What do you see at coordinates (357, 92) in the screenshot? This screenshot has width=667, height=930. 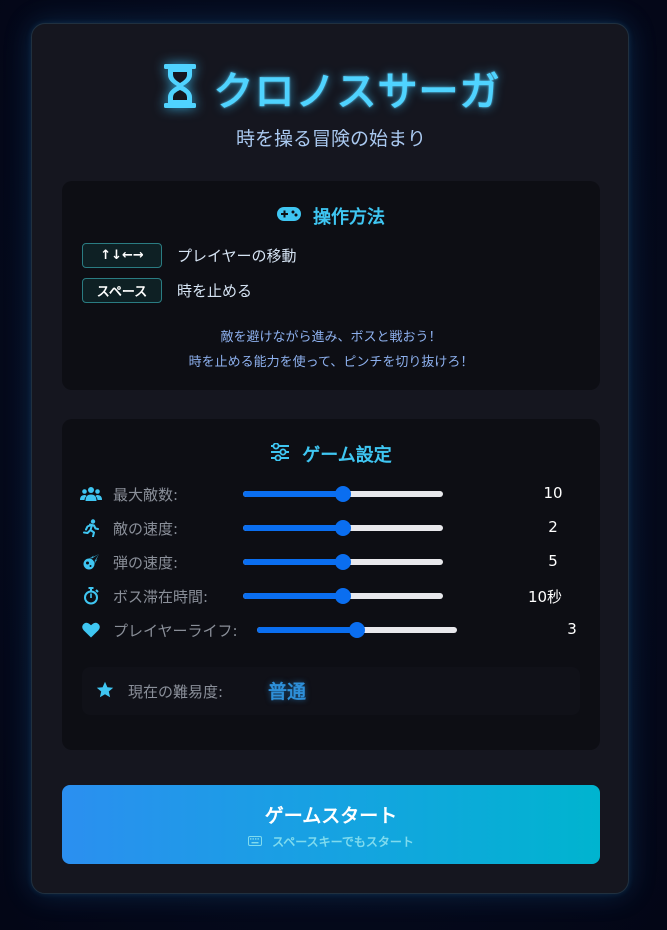 I see `page-title: クロノスサーガ` at bounding box center [357, 92].